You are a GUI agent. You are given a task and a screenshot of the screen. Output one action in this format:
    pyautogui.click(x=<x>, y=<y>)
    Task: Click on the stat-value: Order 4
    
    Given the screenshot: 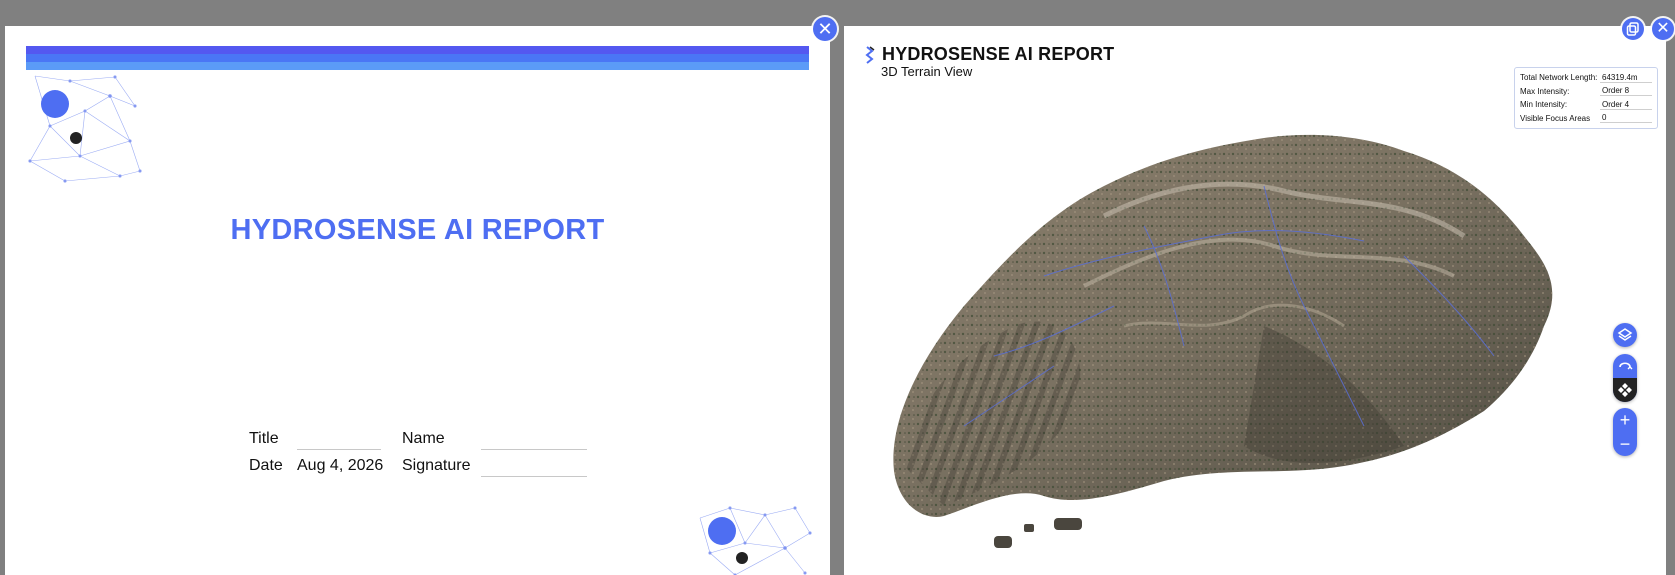 What is the action you would take?
    pyautogui.click(x=1626, y=105)
    